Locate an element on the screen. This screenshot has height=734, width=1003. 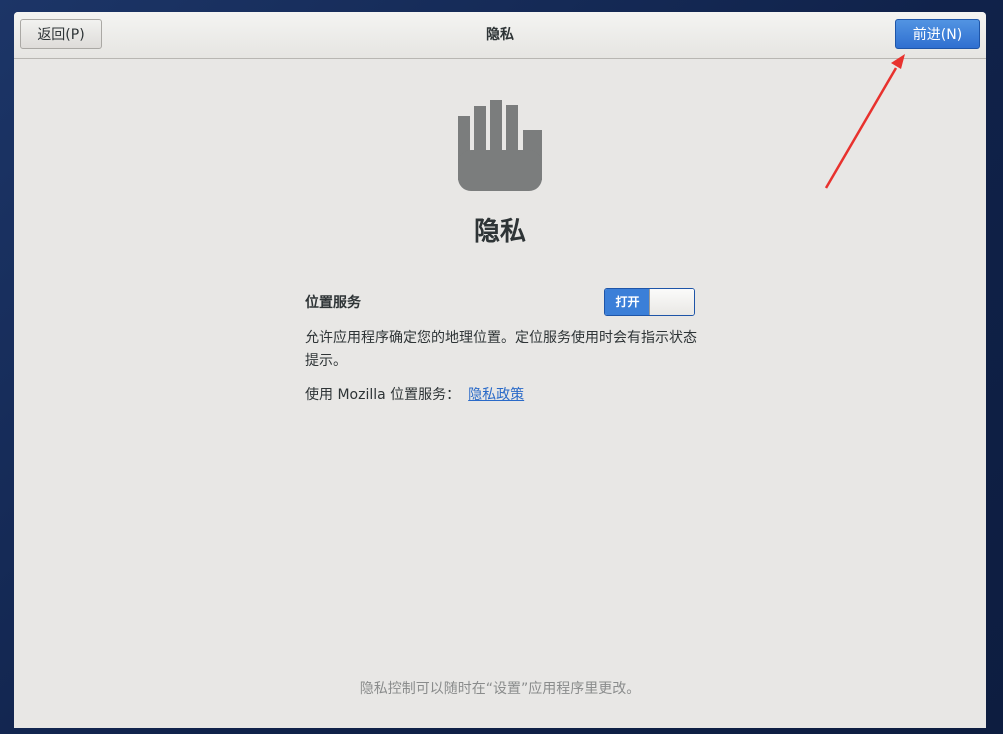
mozilla-location-text: 使用 Mozilla 位置服务： is located at coordinates (383, 395).